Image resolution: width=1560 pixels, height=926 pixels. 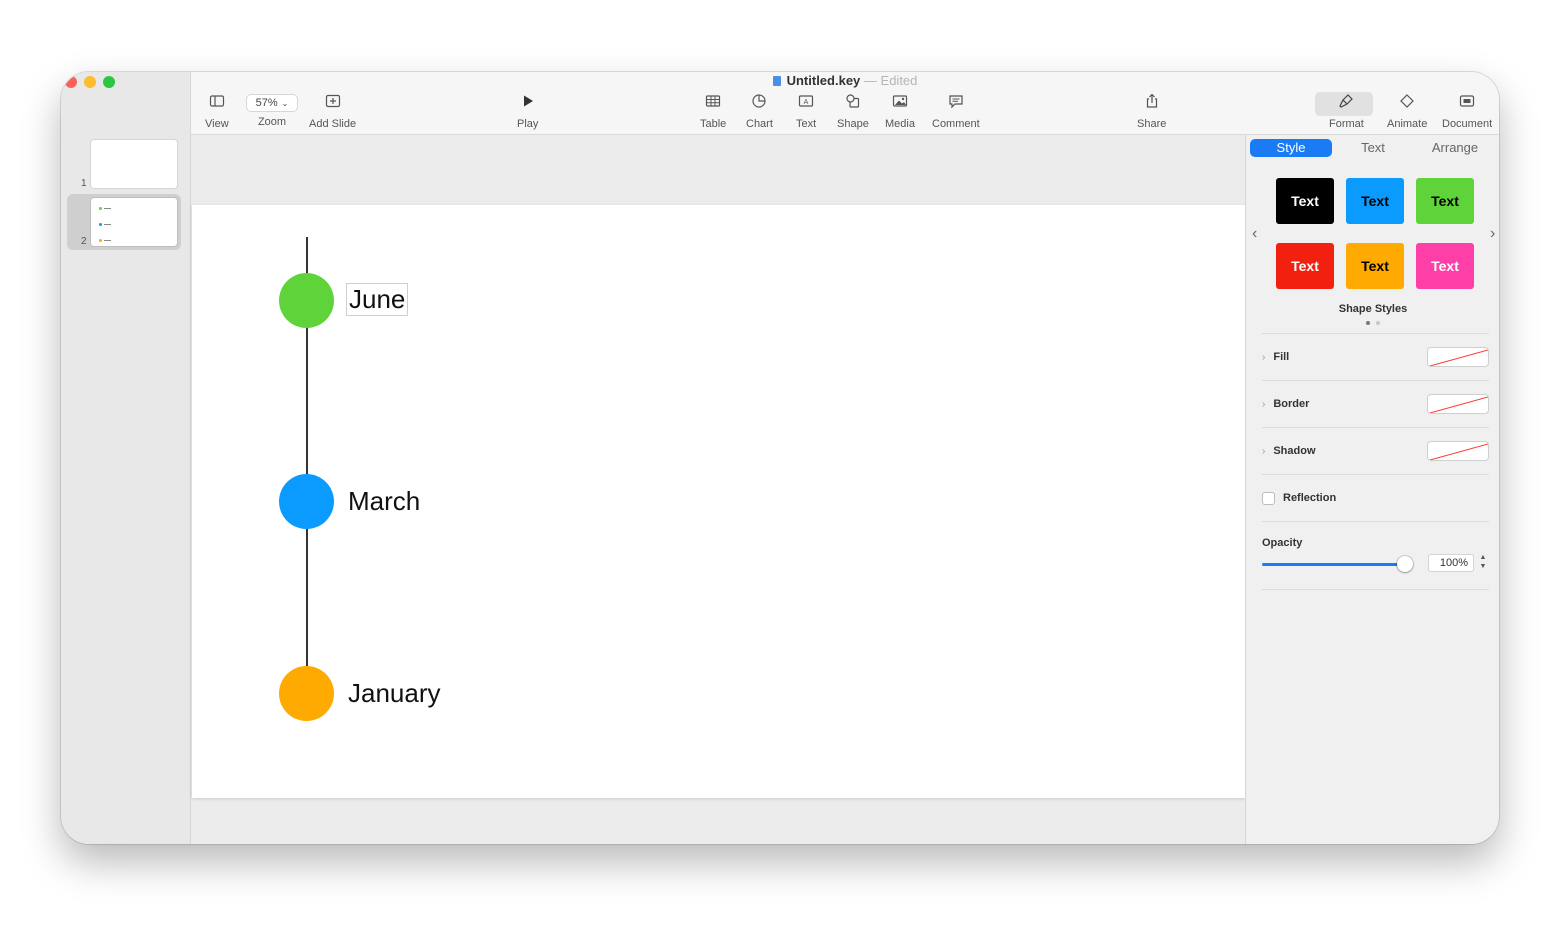 What do you see at coordinates (1375, 357) in the screenshot?
I see `fill-row: › Fill` at bounding box center [1375, 357].